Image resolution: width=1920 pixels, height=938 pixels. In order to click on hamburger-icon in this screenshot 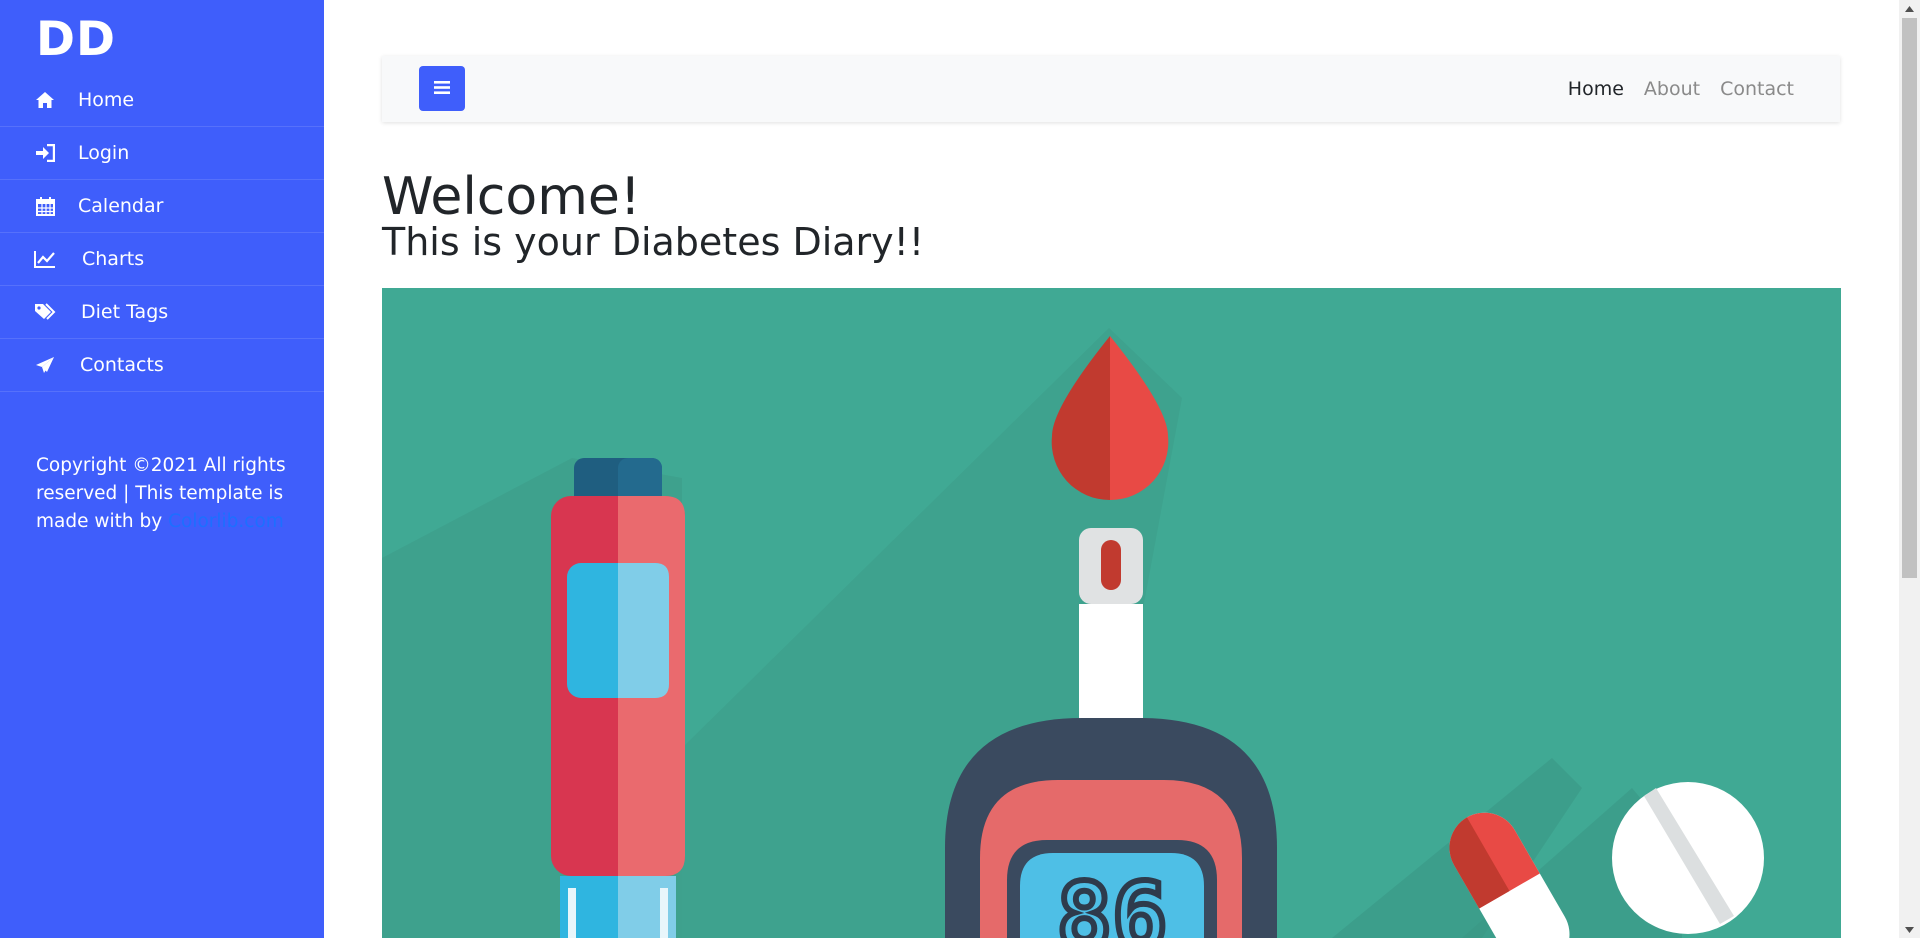, I will do `click(442, 88)`.